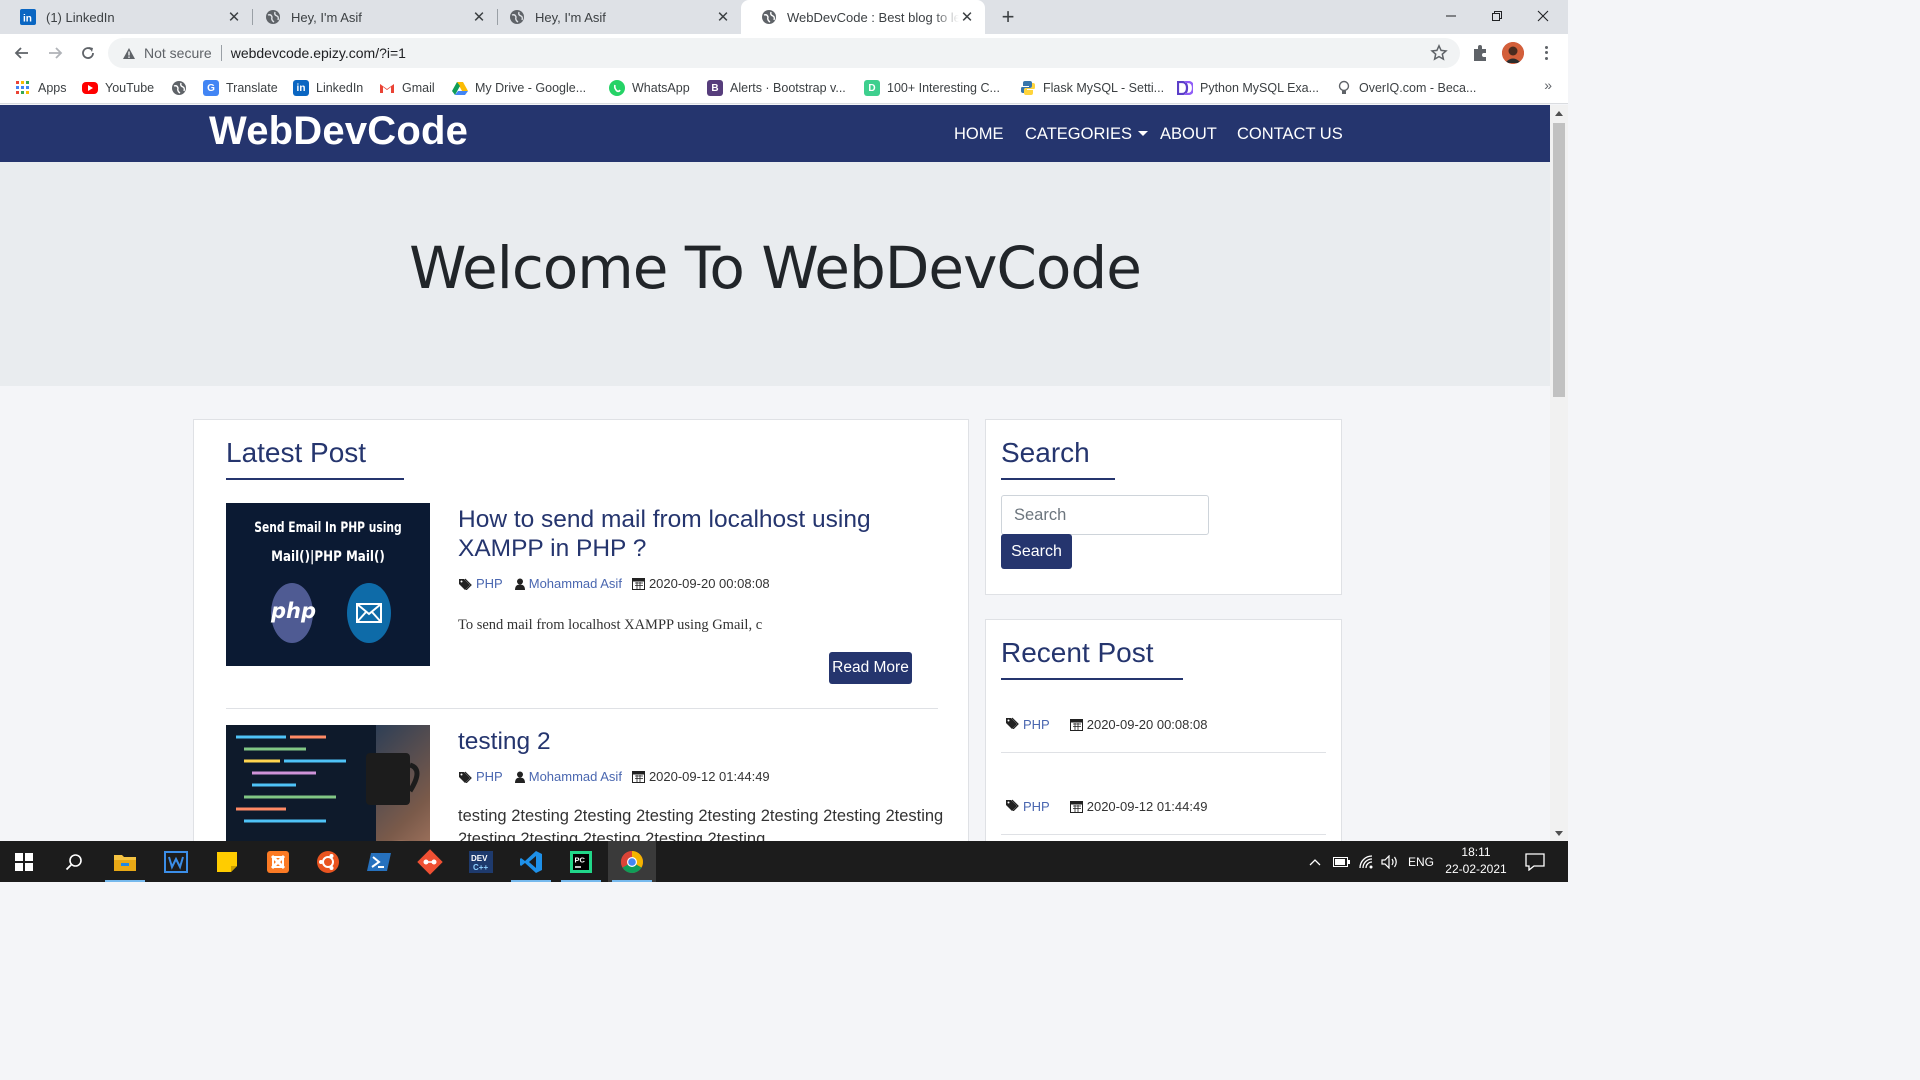  I want to click on clock-date: 22-02-2021, so click(1476, 869).